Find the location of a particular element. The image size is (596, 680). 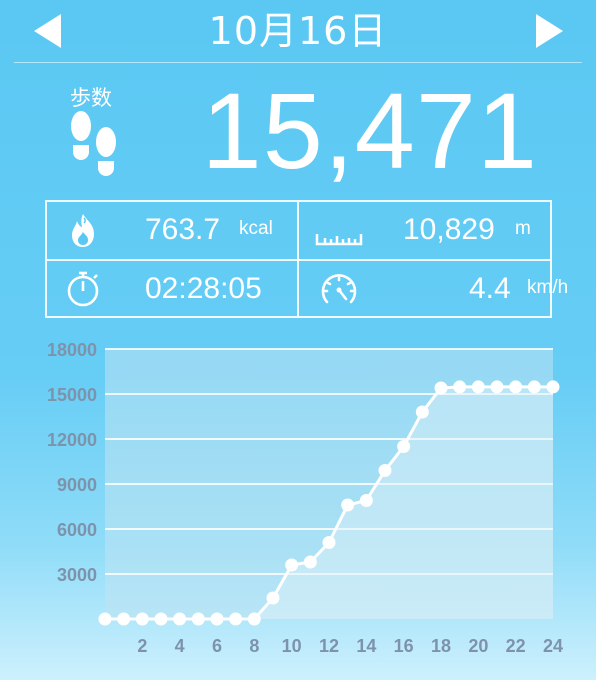

speedometer-icon is located at coordinates (339, 289).